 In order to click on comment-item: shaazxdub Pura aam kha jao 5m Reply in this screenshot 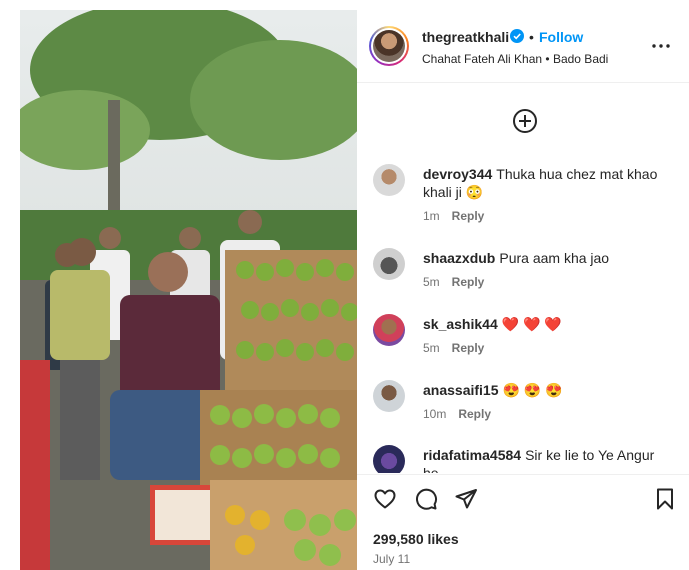, I will do `click(523, 278)`.